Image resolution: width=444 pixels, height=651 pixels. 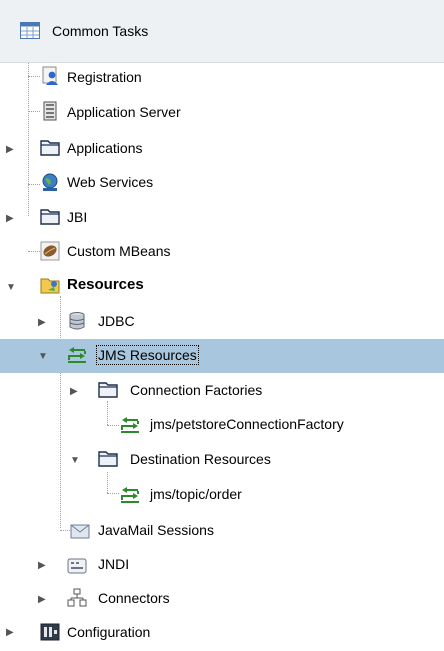 I want to click on tree-item-label: Configuration, so click(x=109, y=632).